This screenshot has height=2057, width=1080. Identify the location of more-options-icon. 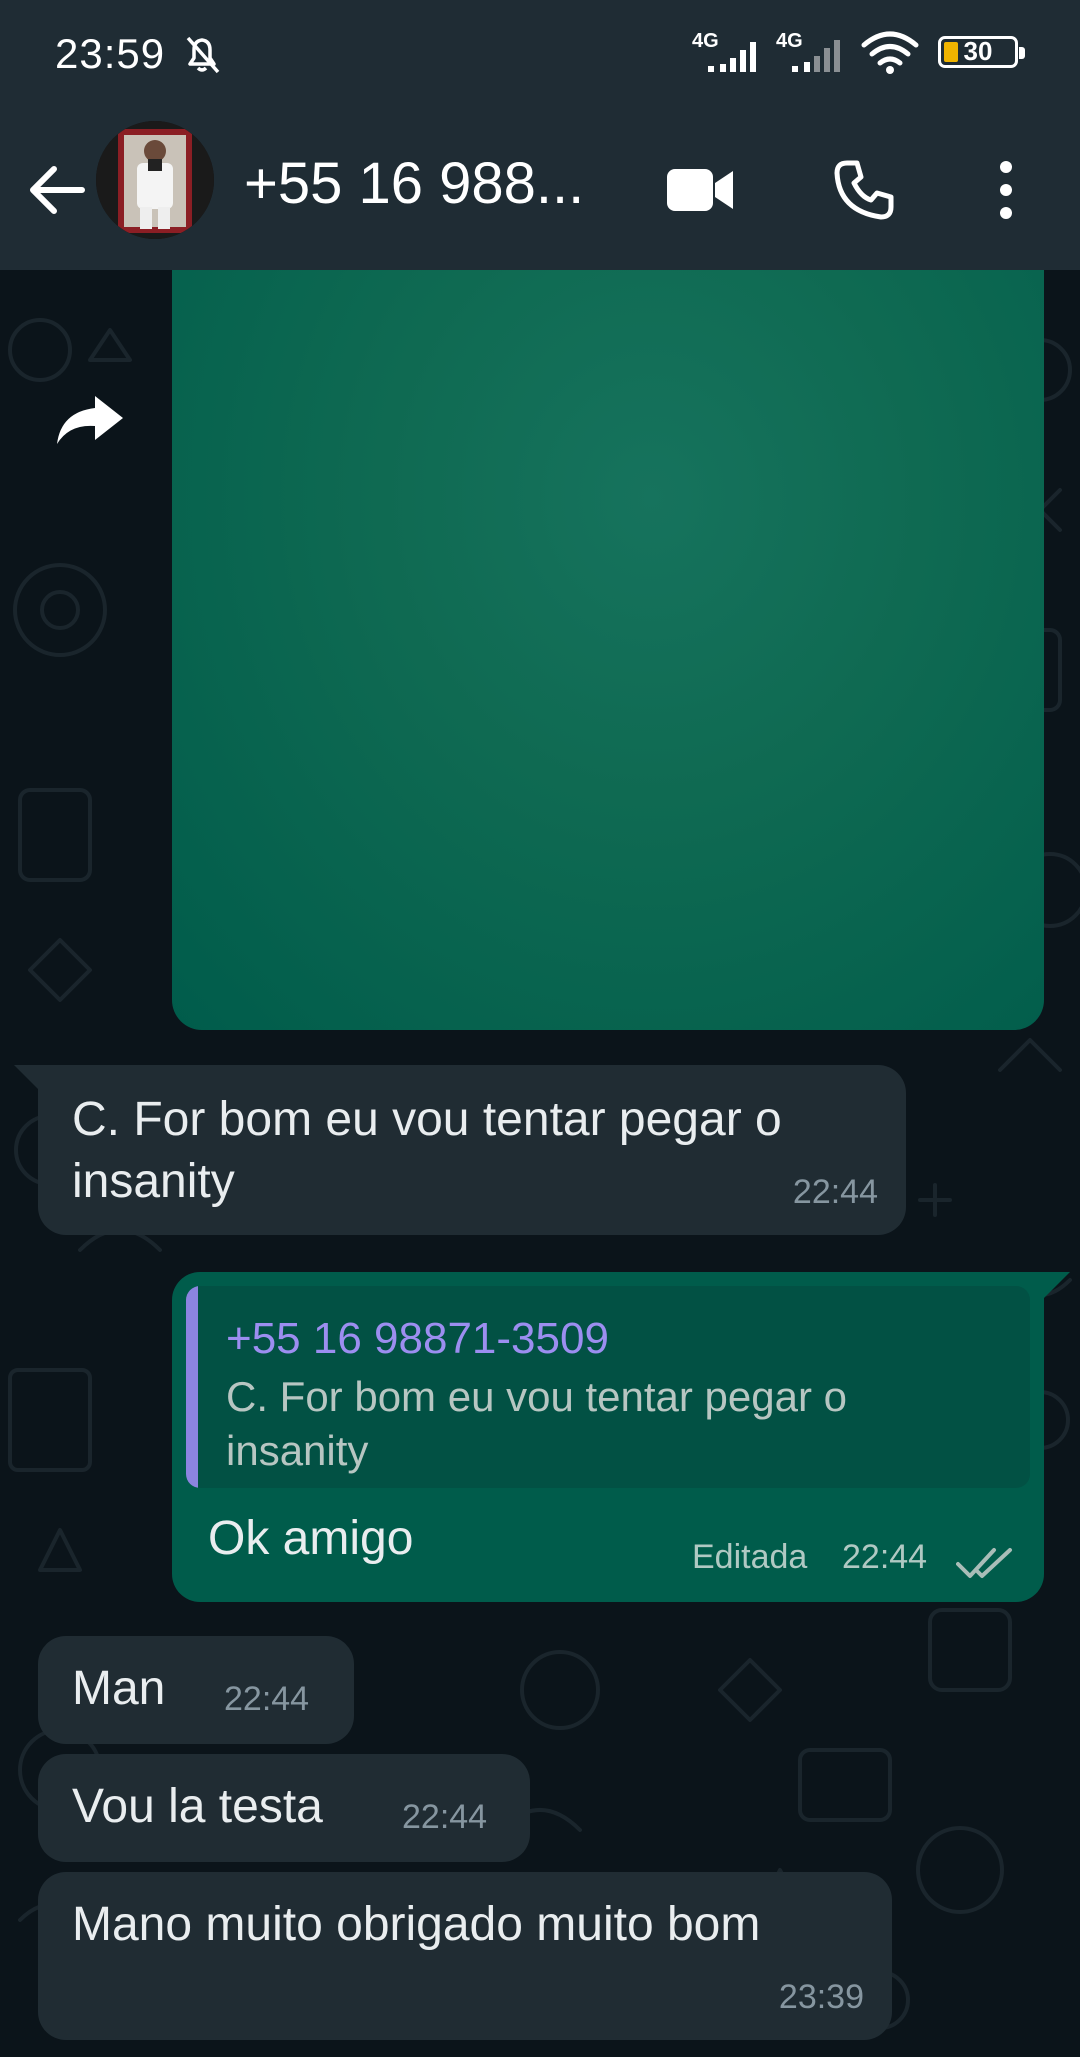
(1006, 190).